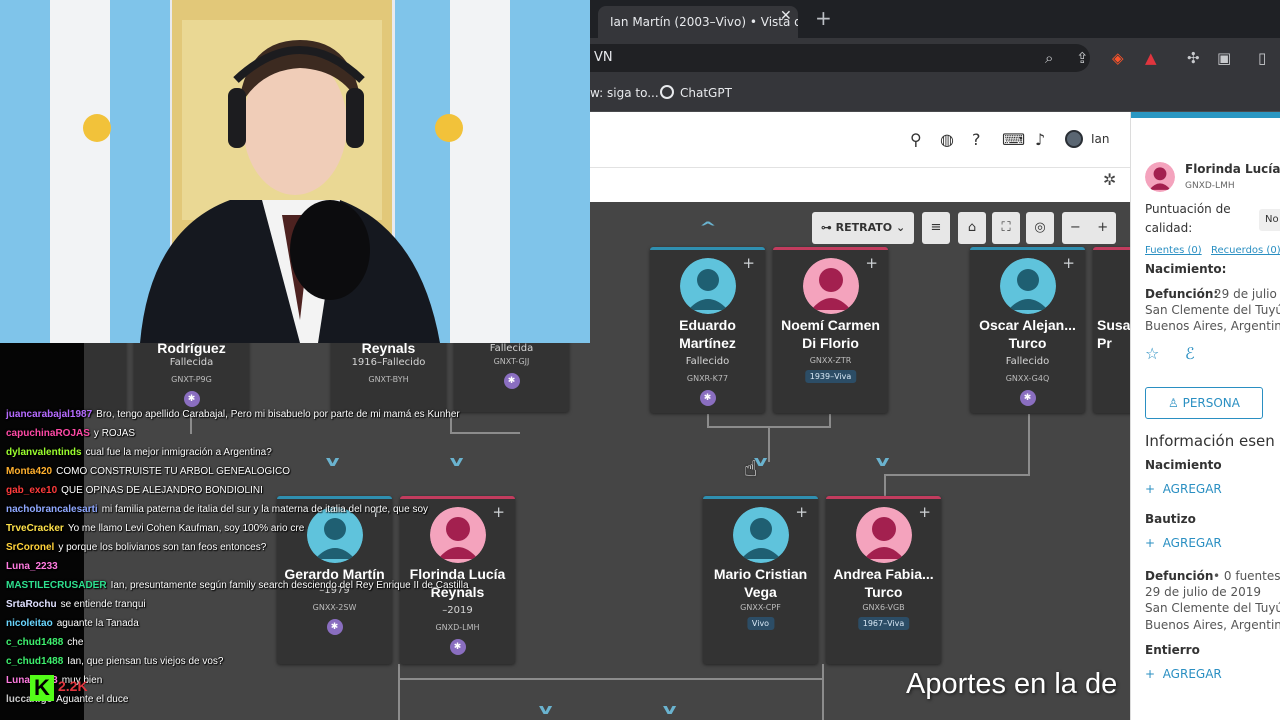  Describe the element at coordinates (1100, 139) in the screenshot. I see `user-name: Ian` at that location.